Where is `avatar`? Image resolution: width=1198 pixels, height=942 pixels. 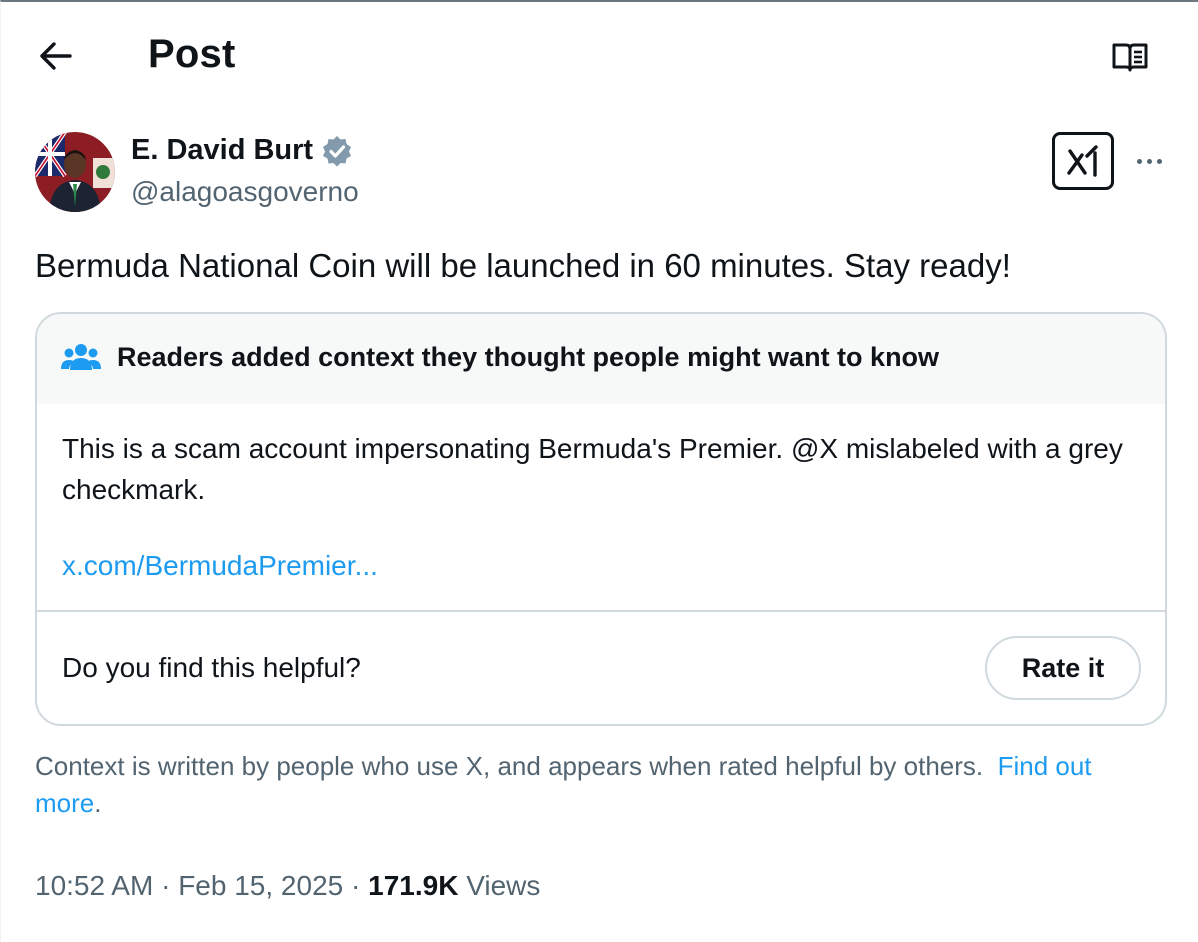
avatar is located at coordinates (75, 172).